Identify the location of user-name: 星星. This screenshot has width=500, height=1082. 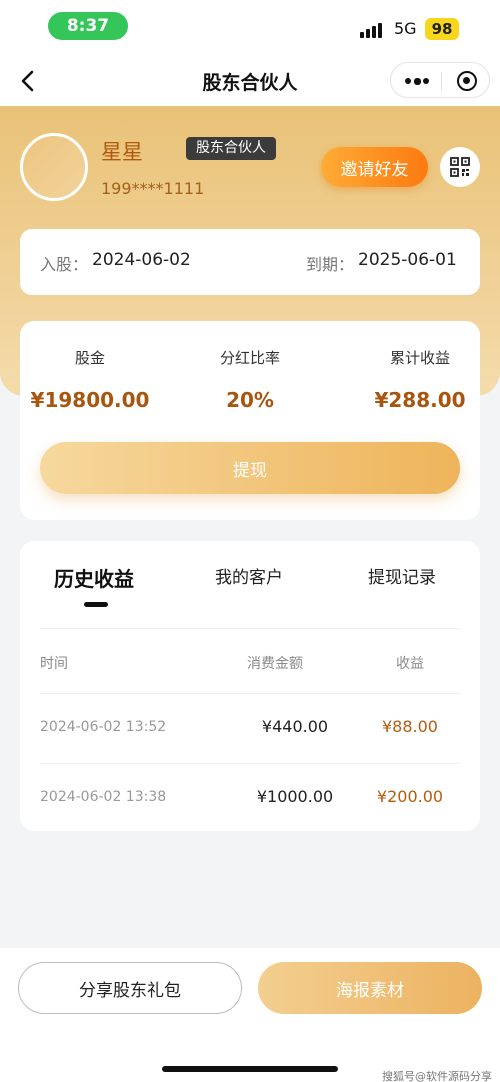
(122, 152).